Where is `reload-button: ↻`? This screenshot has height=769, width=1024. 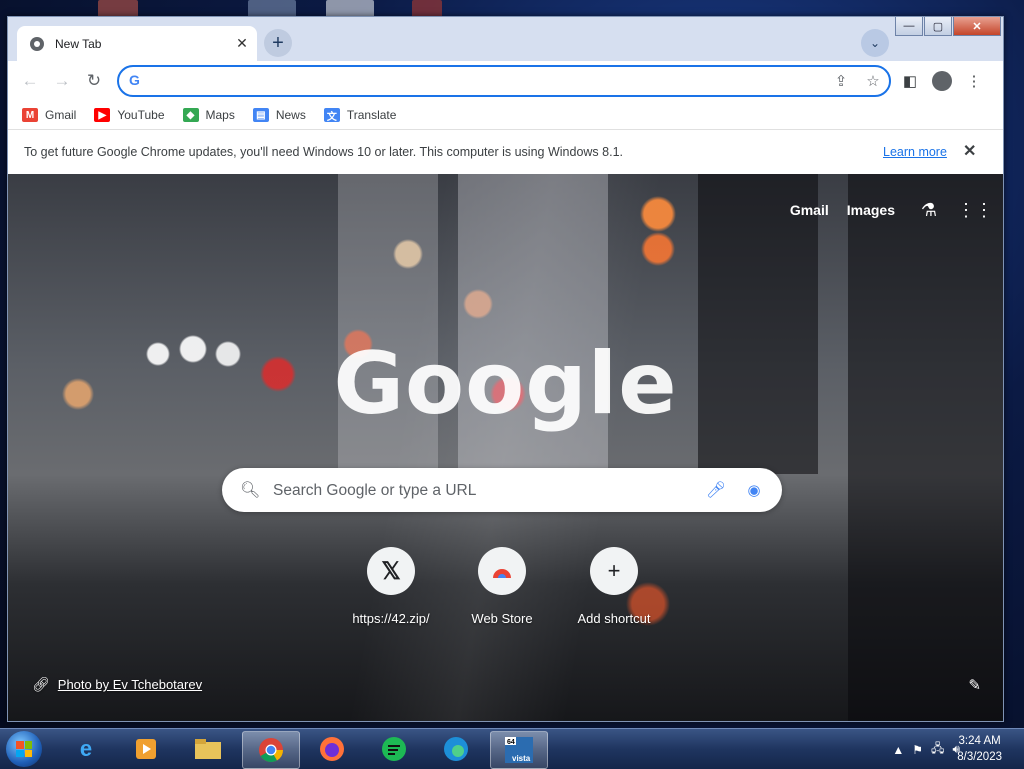
reload-button: ↻ is located at coordinates (94, 81).